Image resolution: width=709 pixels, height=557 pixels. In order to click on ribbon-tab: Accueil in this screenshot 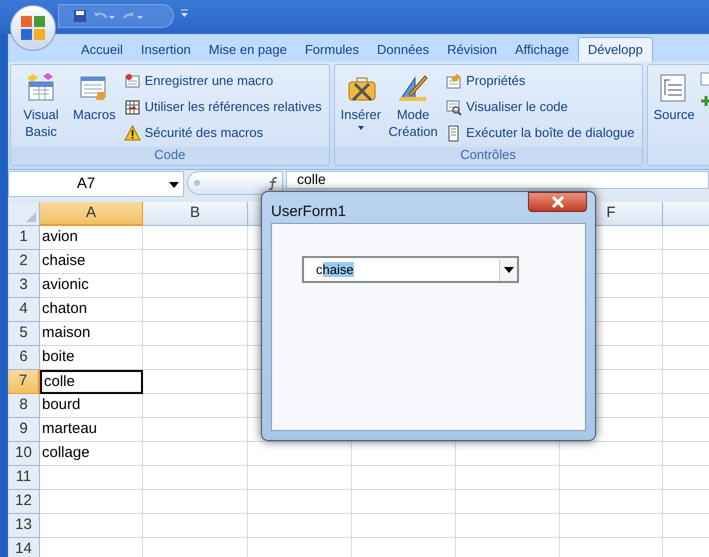, I will do `click(102, 49)`.